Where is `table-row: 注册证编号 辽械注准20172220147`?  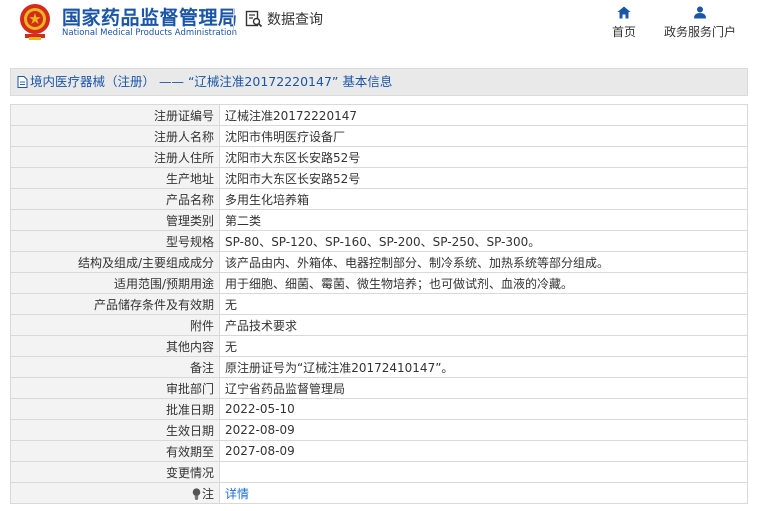
table-row: 注册证编号 辽械注准20172220147 is located at coordinates (379, 115).